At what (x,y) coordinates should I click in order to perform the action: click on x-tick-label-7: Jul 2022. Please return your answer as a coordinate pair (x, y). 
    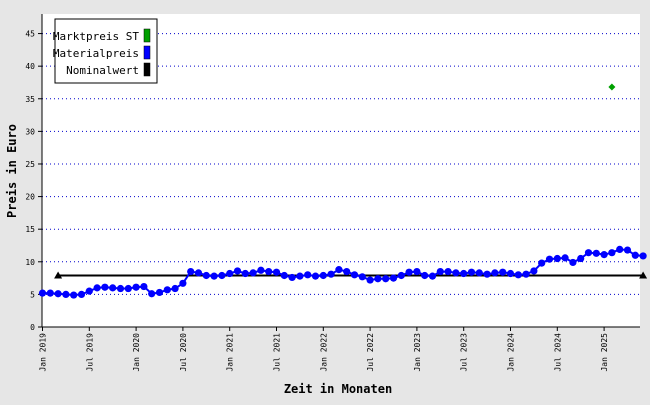
    Looking at the image, I should click on (370, 352).